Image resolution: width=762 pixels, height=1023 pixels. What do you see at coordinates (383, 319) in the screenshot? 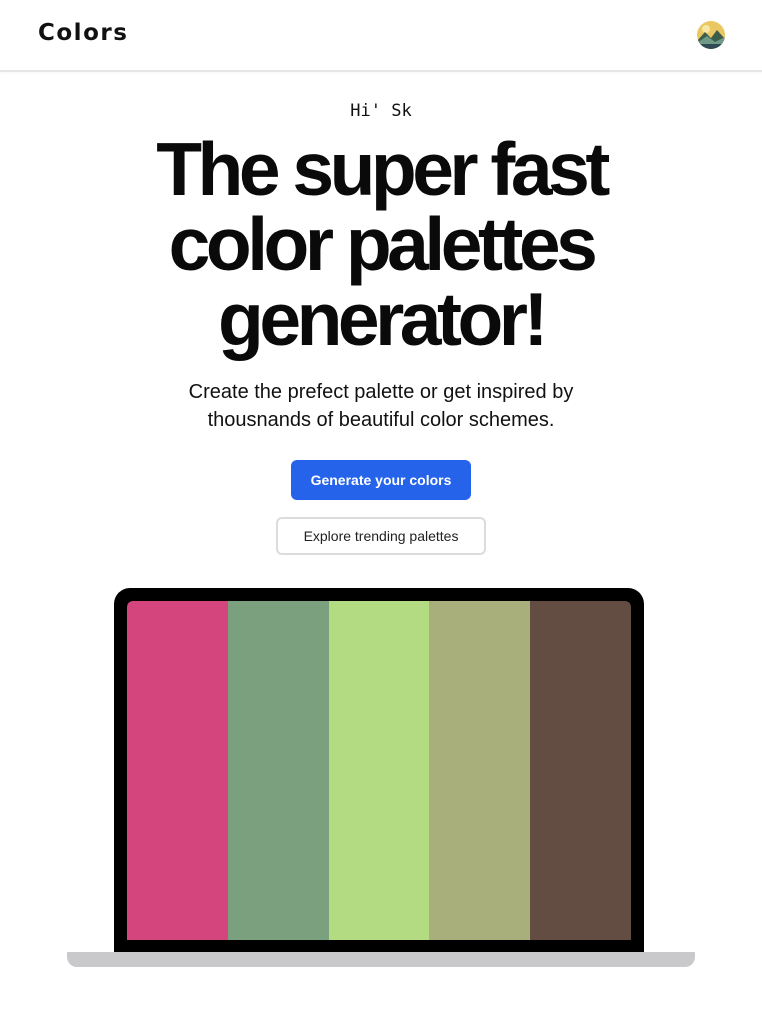
I see `headline-line-3: generator!` at bounding box center [383, 319].